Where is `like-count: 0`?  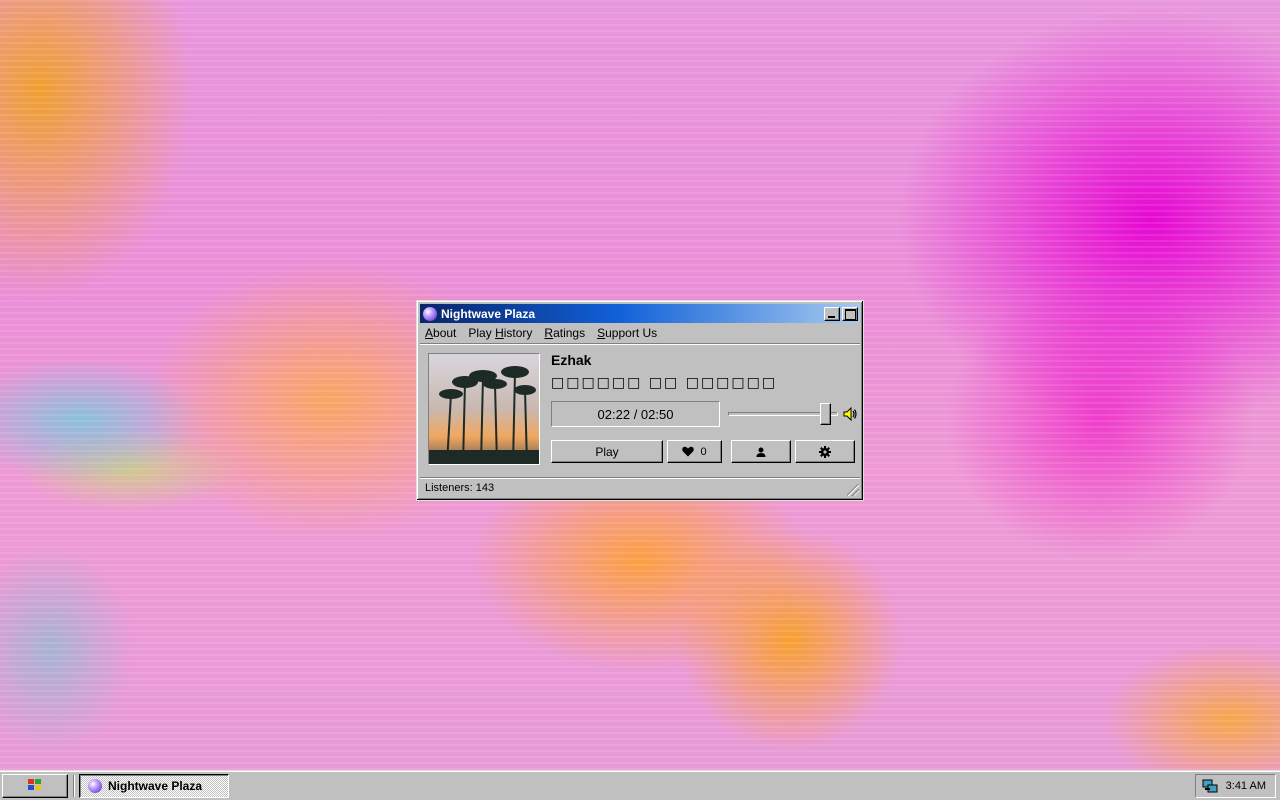
like-count: 0 is located at coordinates (703, 451).